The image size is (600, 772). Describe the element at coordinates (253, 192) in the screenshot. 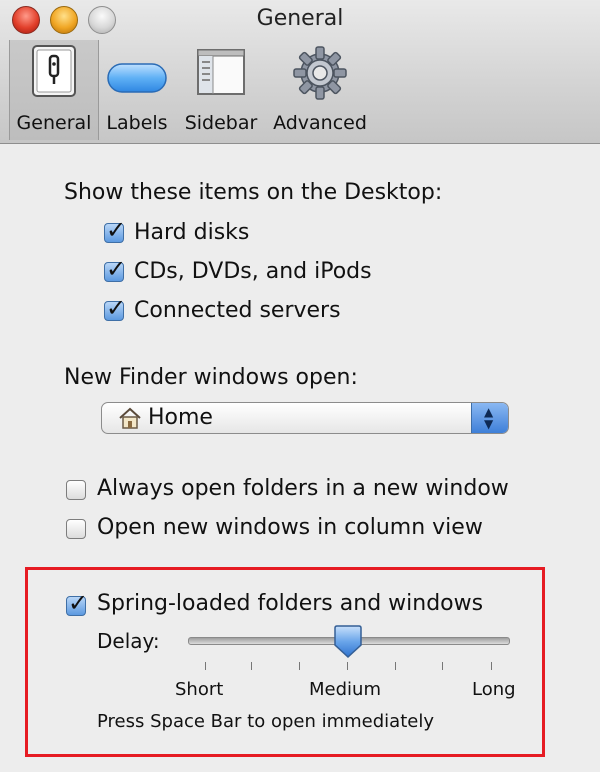

I see `desktop-items-heading: Show these items on the Desktop:` at that location.